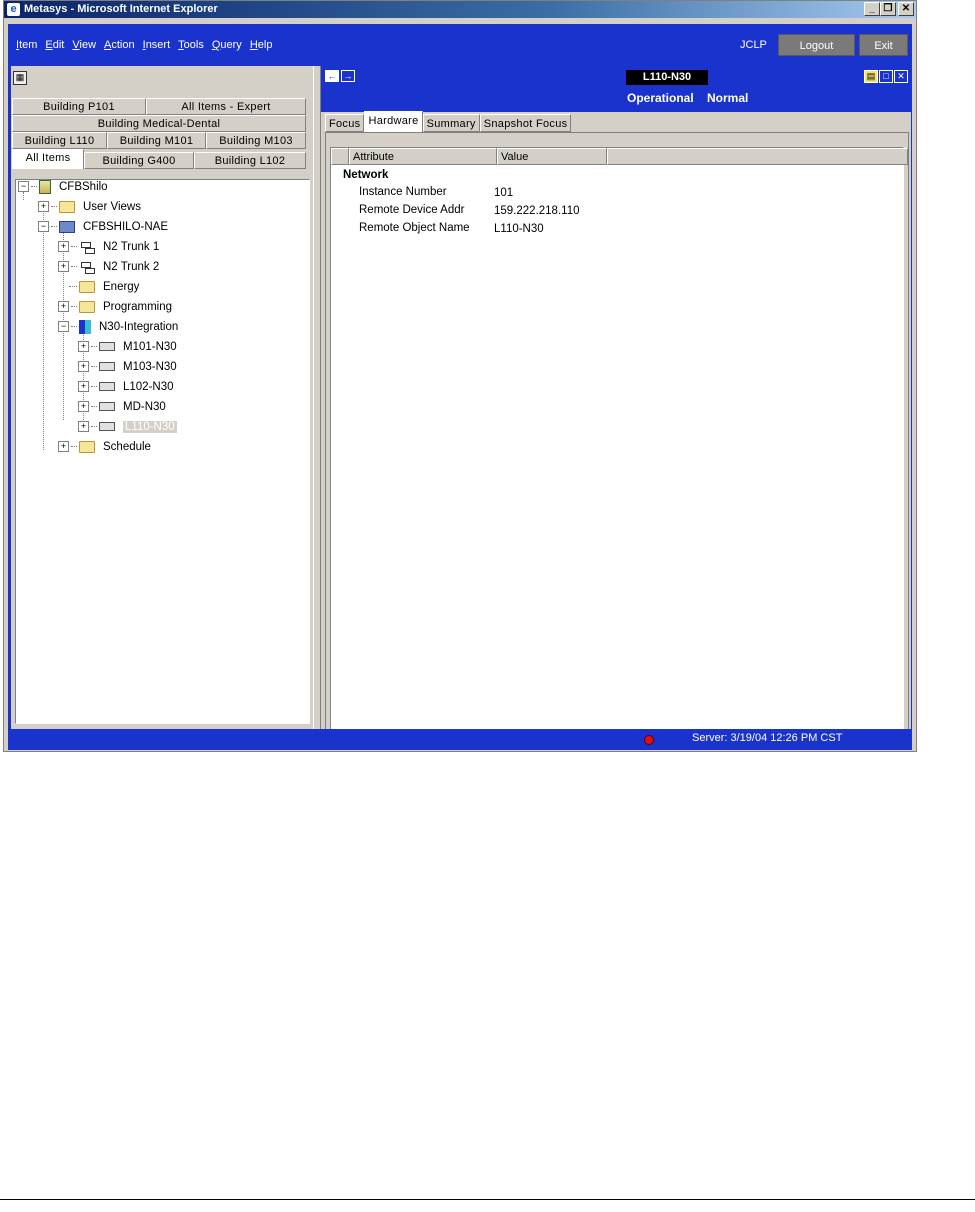  I want to click on attribute-value: 101, so click(503, 193).